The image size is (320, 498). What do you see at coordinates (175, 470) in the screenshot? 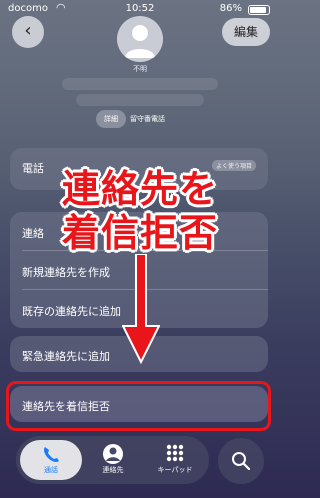
I see `tab-keypad-label: キーパッド` at bounding box center [175, 470].